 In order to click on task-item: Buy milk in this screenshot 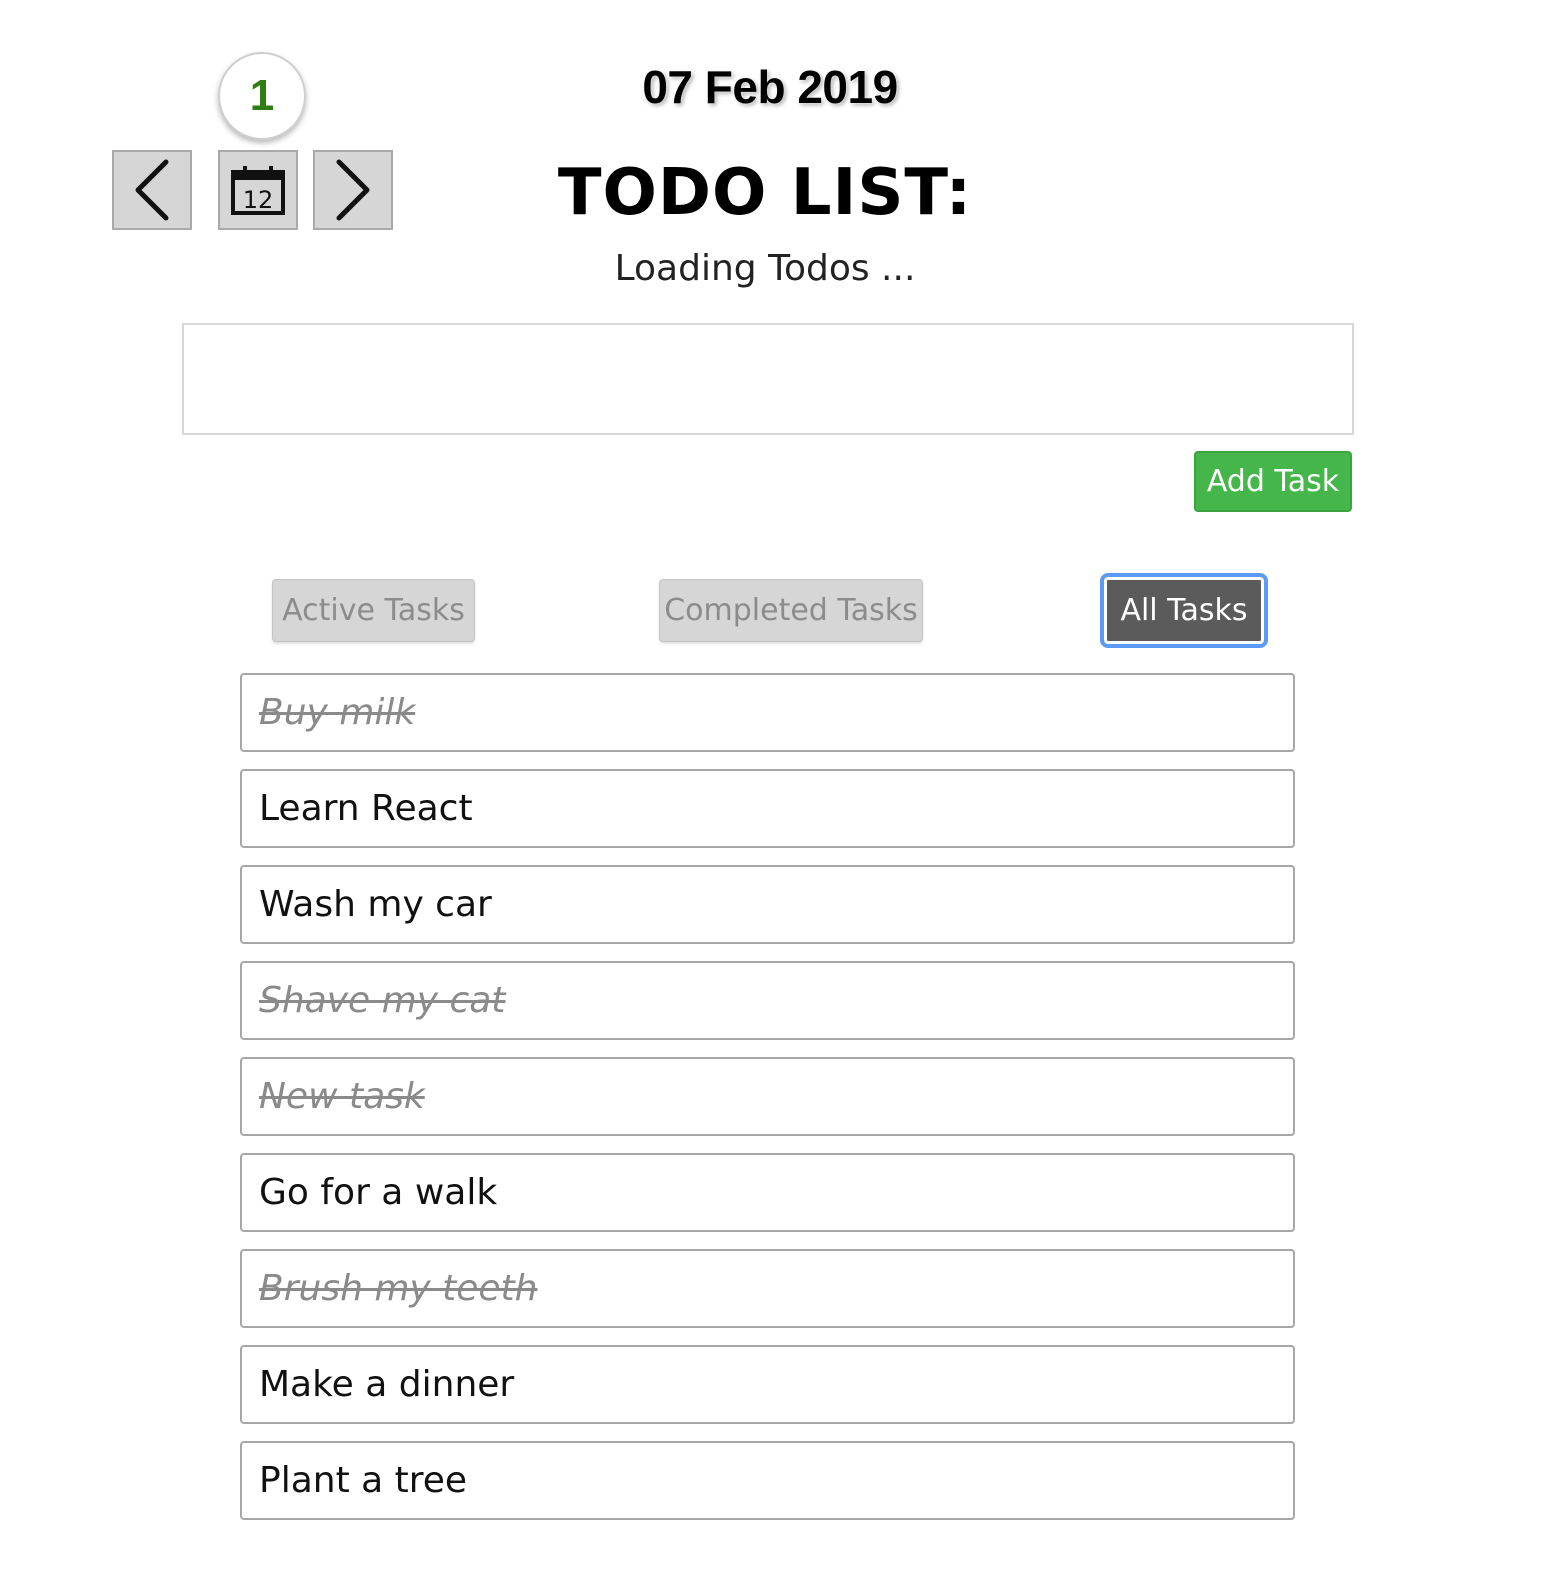, I will do `click(767, 712)`.